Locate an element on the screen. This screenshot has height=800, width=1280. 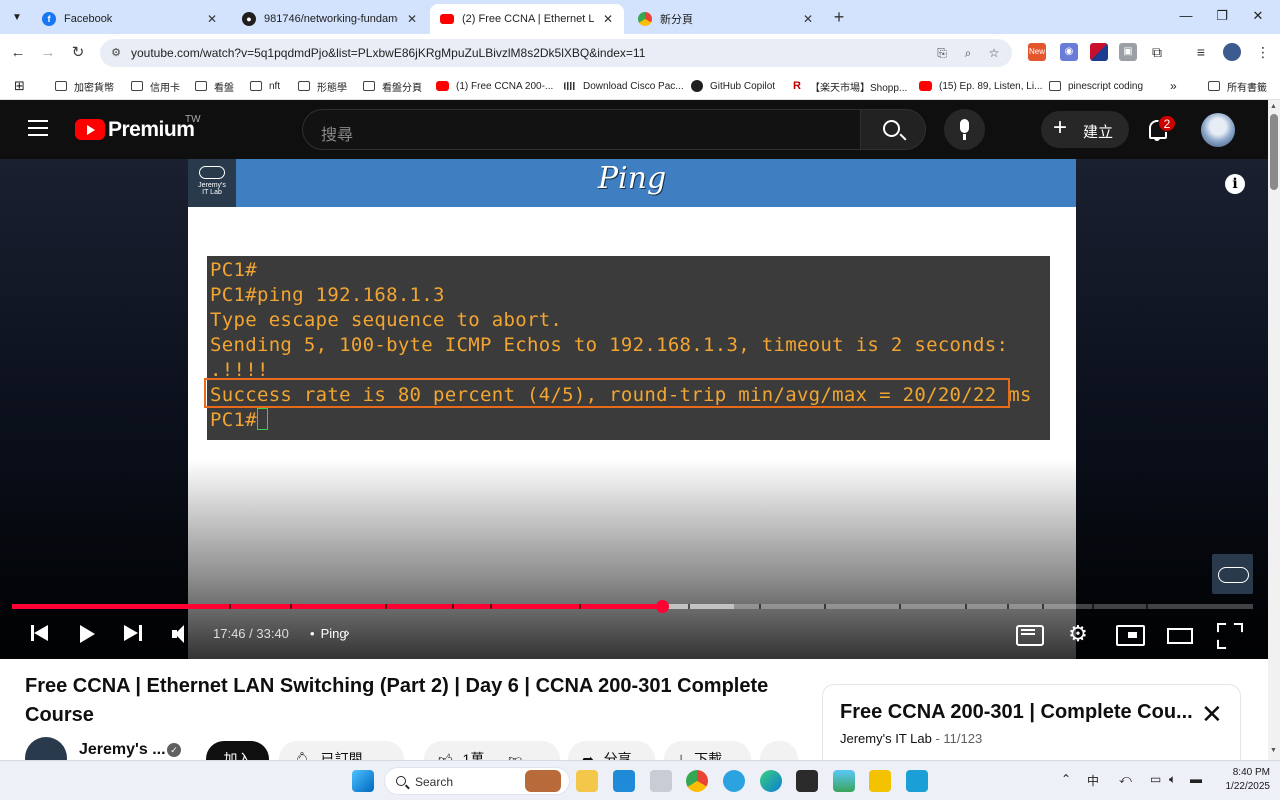
battery-icon: ▬ is located at coordinates (1196, 779).